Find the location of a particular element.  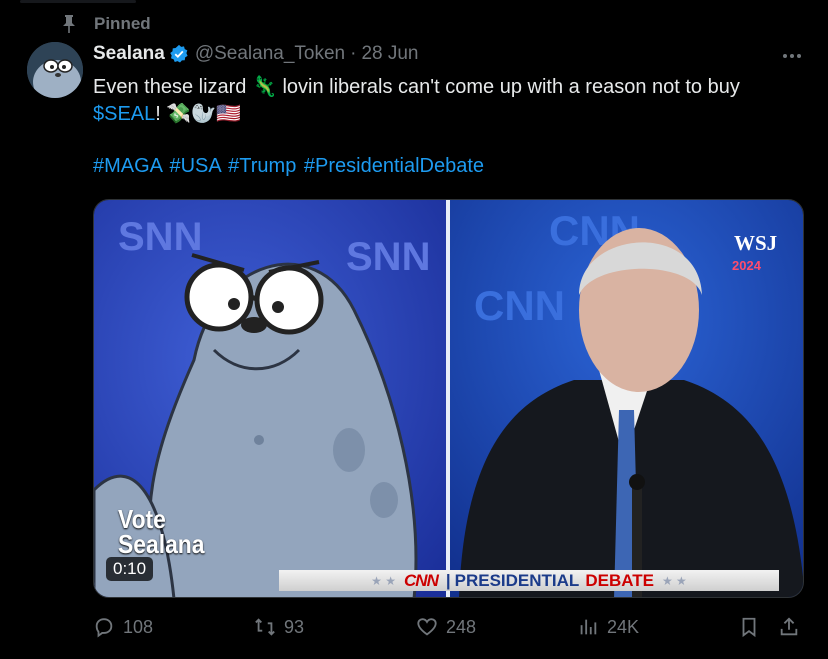

more-icon is located at coordinates (792, 56).